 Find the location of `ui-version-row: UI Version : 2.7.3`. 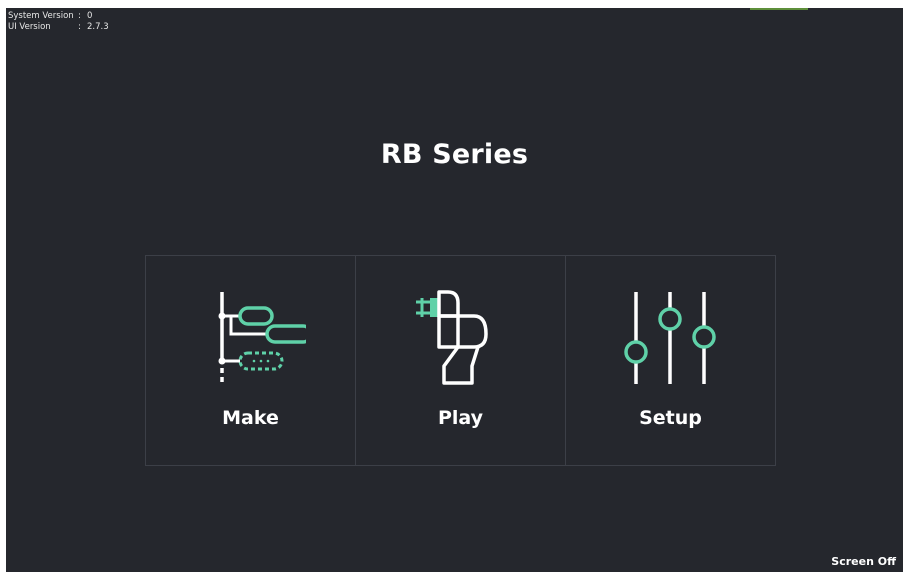

ui-version-row: UI Version : 2.7.3 is located at coordinates (58, 27).